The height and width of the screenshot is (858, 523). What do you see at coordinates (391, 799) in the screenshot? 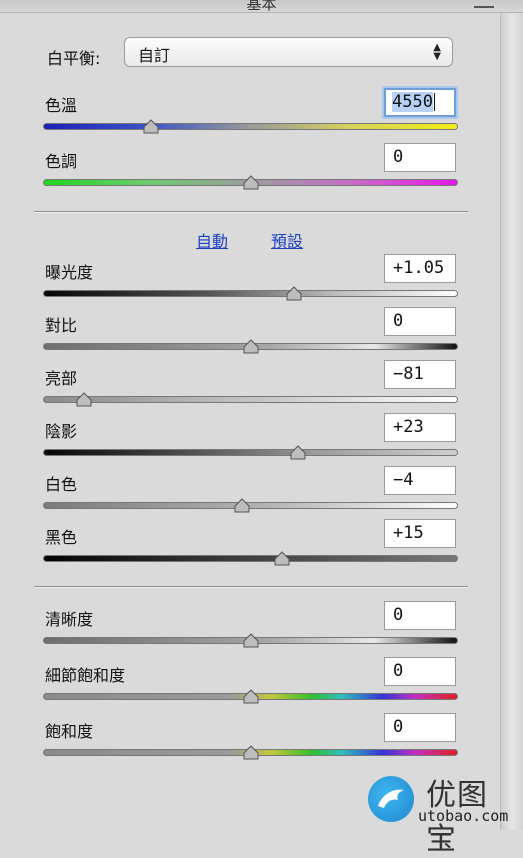
I see `bird-logo-icon` at bounding box center [391, 799].